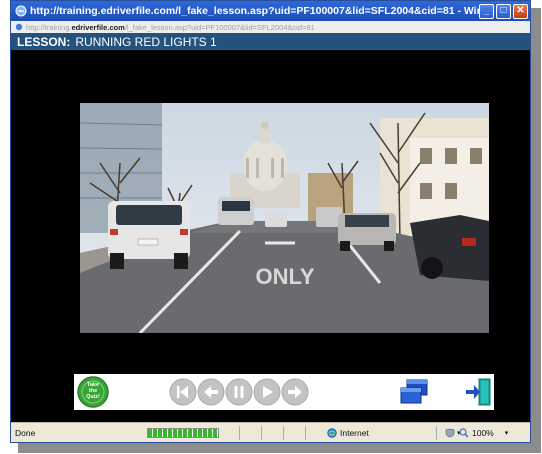 The width and height of the screenshot is (542, 454). I want to click on globe-icon, so click(332, 432).